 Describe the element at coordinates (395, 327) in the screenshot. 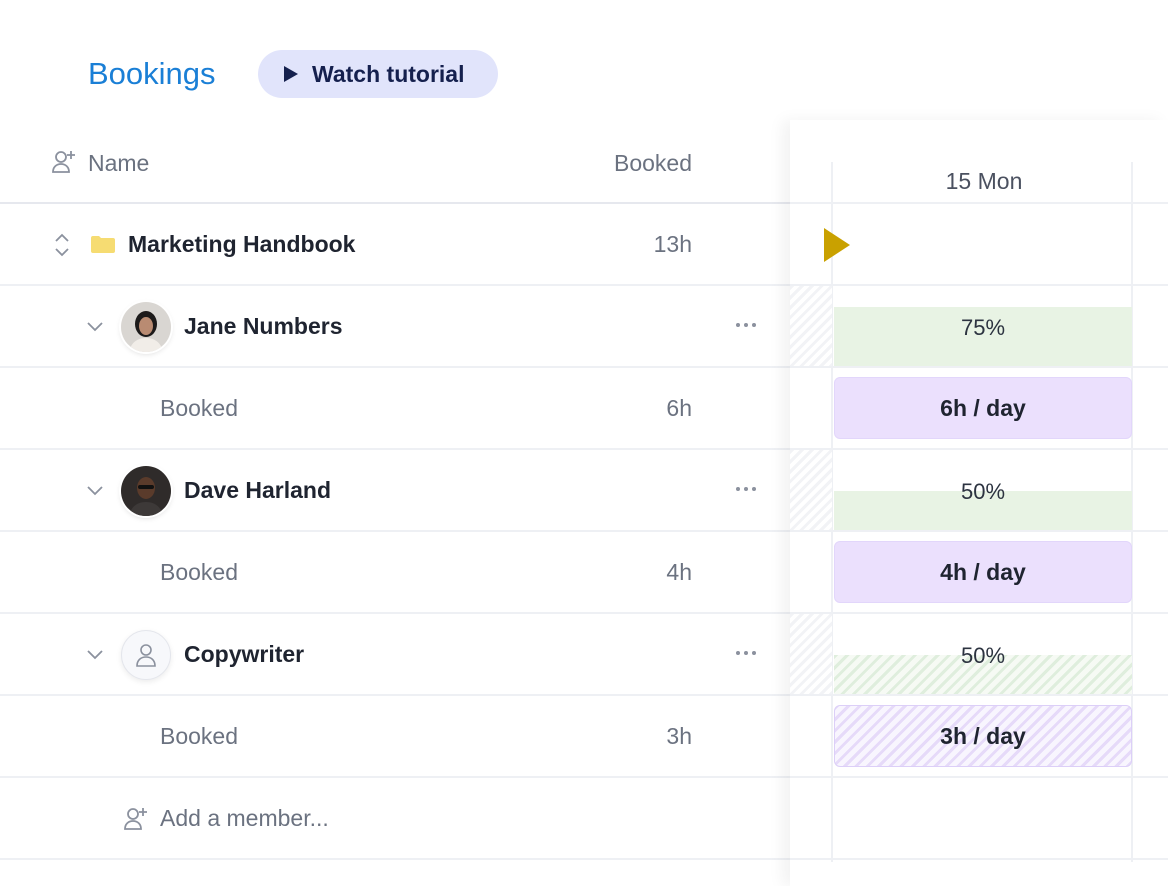

I see `member-row: Jane Numbers` at that location.